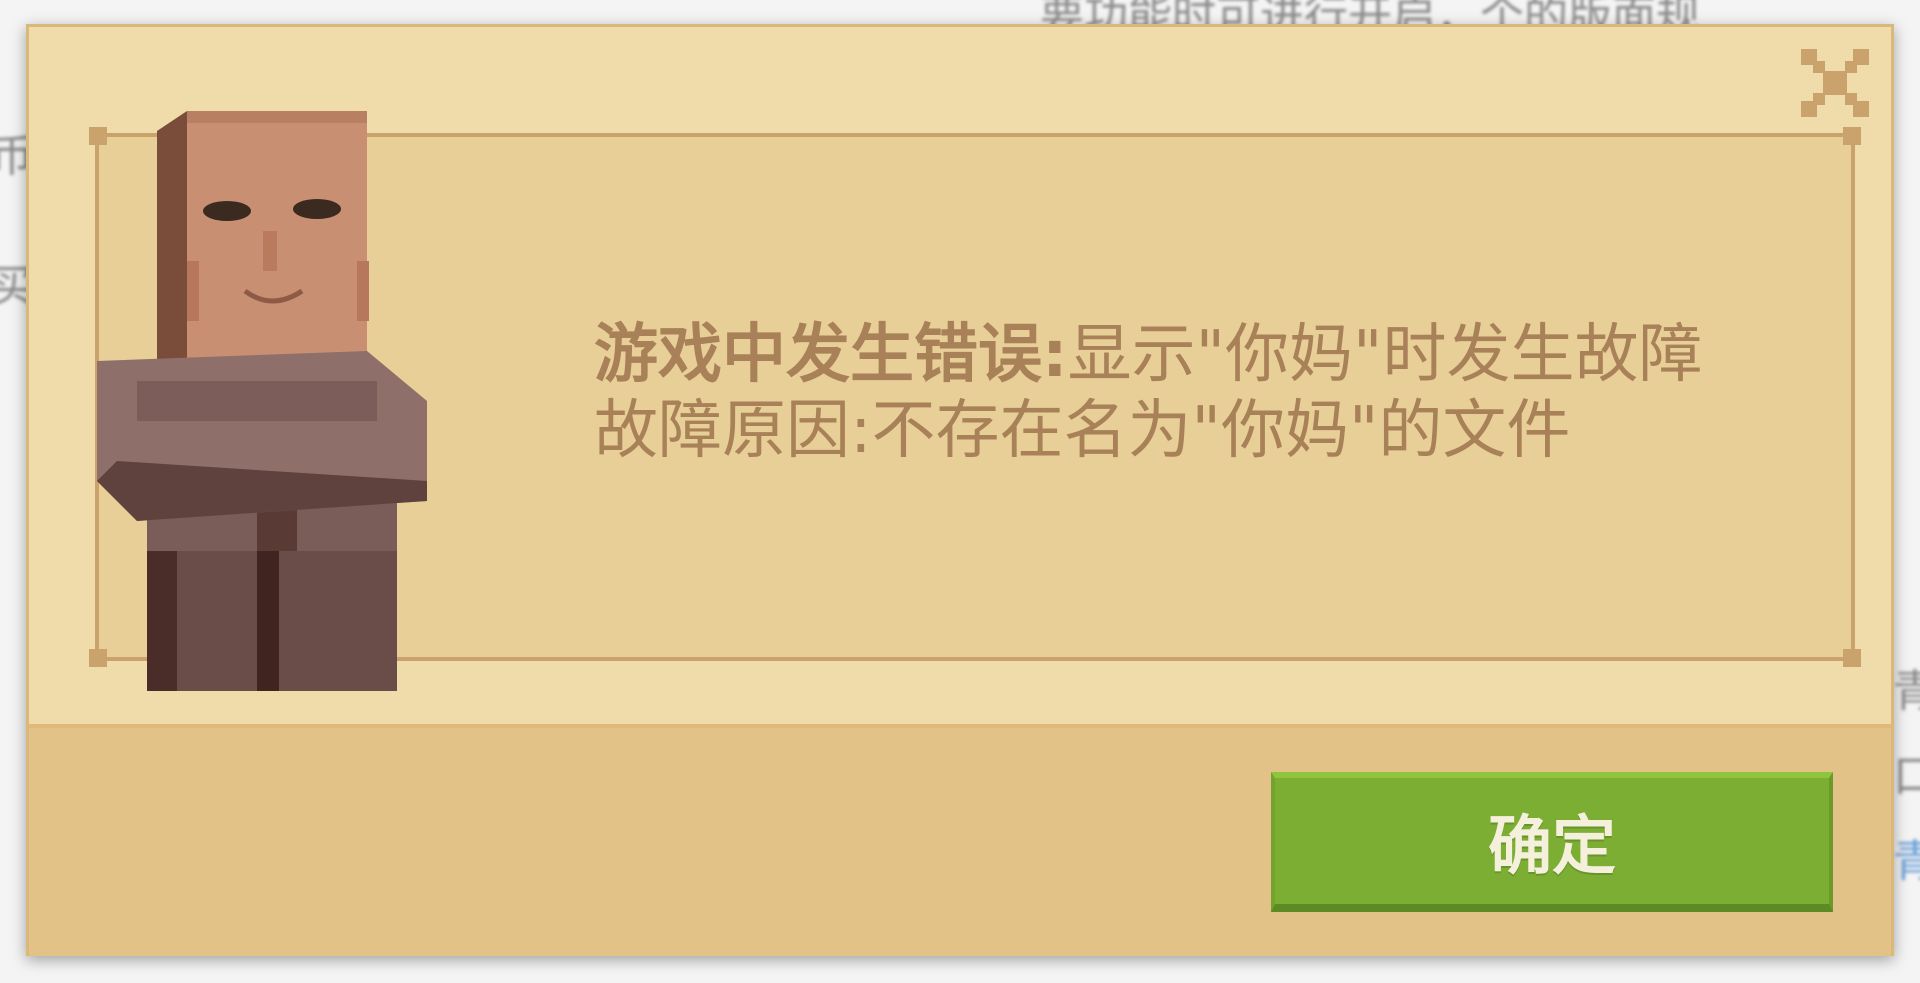 The width and height of the screenshot is (1920, 983). I want to click on error-message-line-1: 游戏中发生错误:显示"你妈"时发生故障, so click(1148, 355).